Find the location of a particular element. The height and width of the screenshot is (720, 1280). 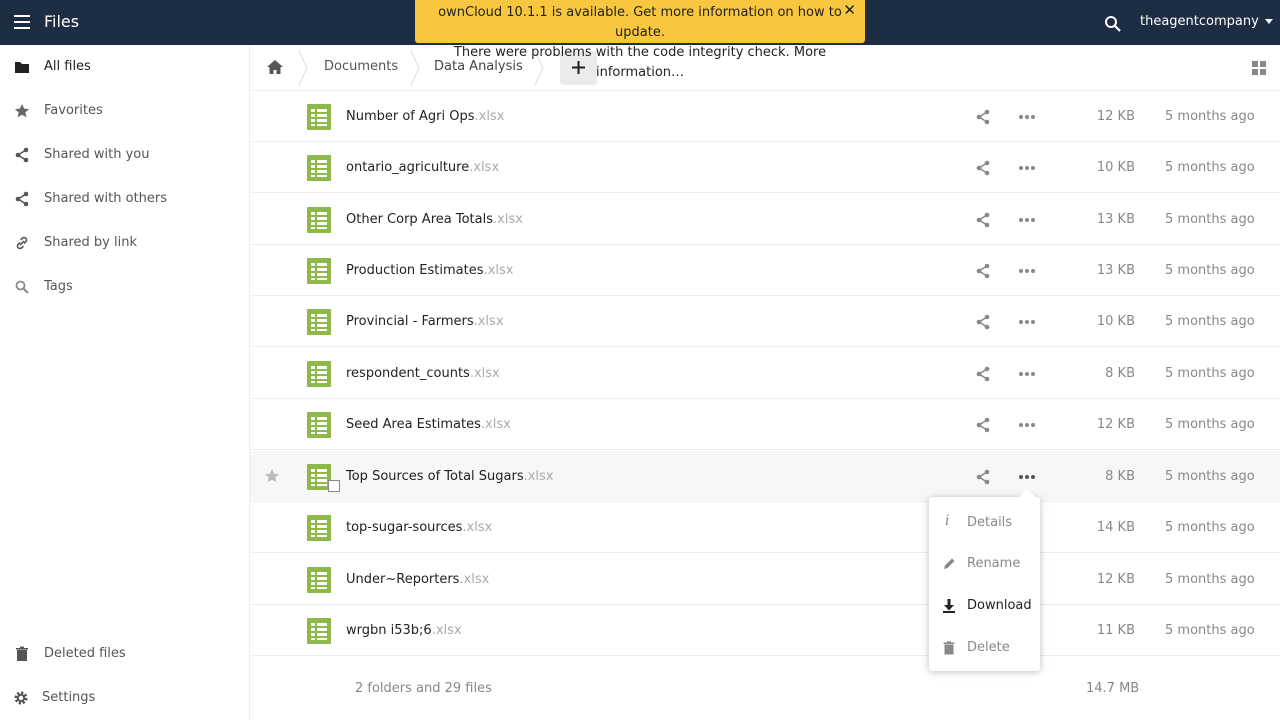

grid-view-icon is located at coordinates (1259, 68).